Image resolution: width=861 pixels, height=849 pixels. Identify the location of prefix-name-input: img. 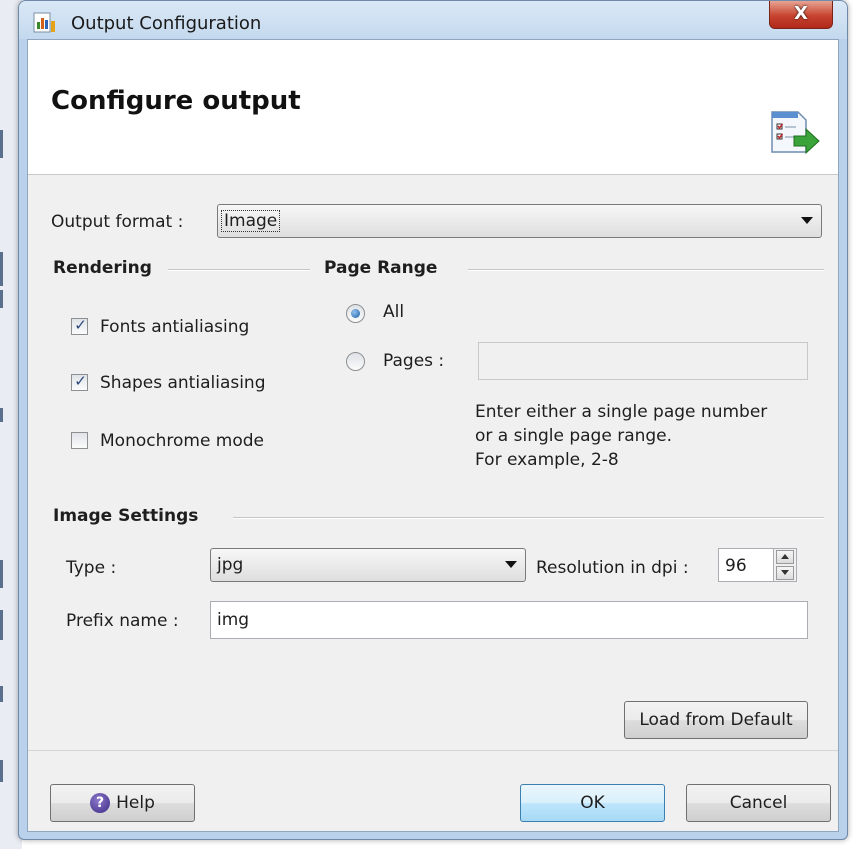
(509, 620).